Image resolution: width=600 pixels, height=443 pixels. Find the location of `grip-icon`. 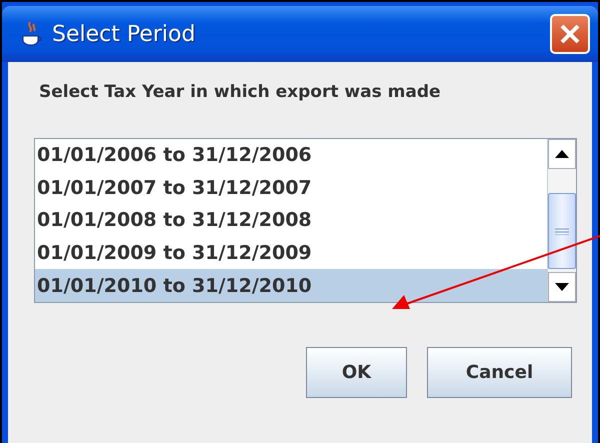

grip-icon is located at coordinates (562, 231).